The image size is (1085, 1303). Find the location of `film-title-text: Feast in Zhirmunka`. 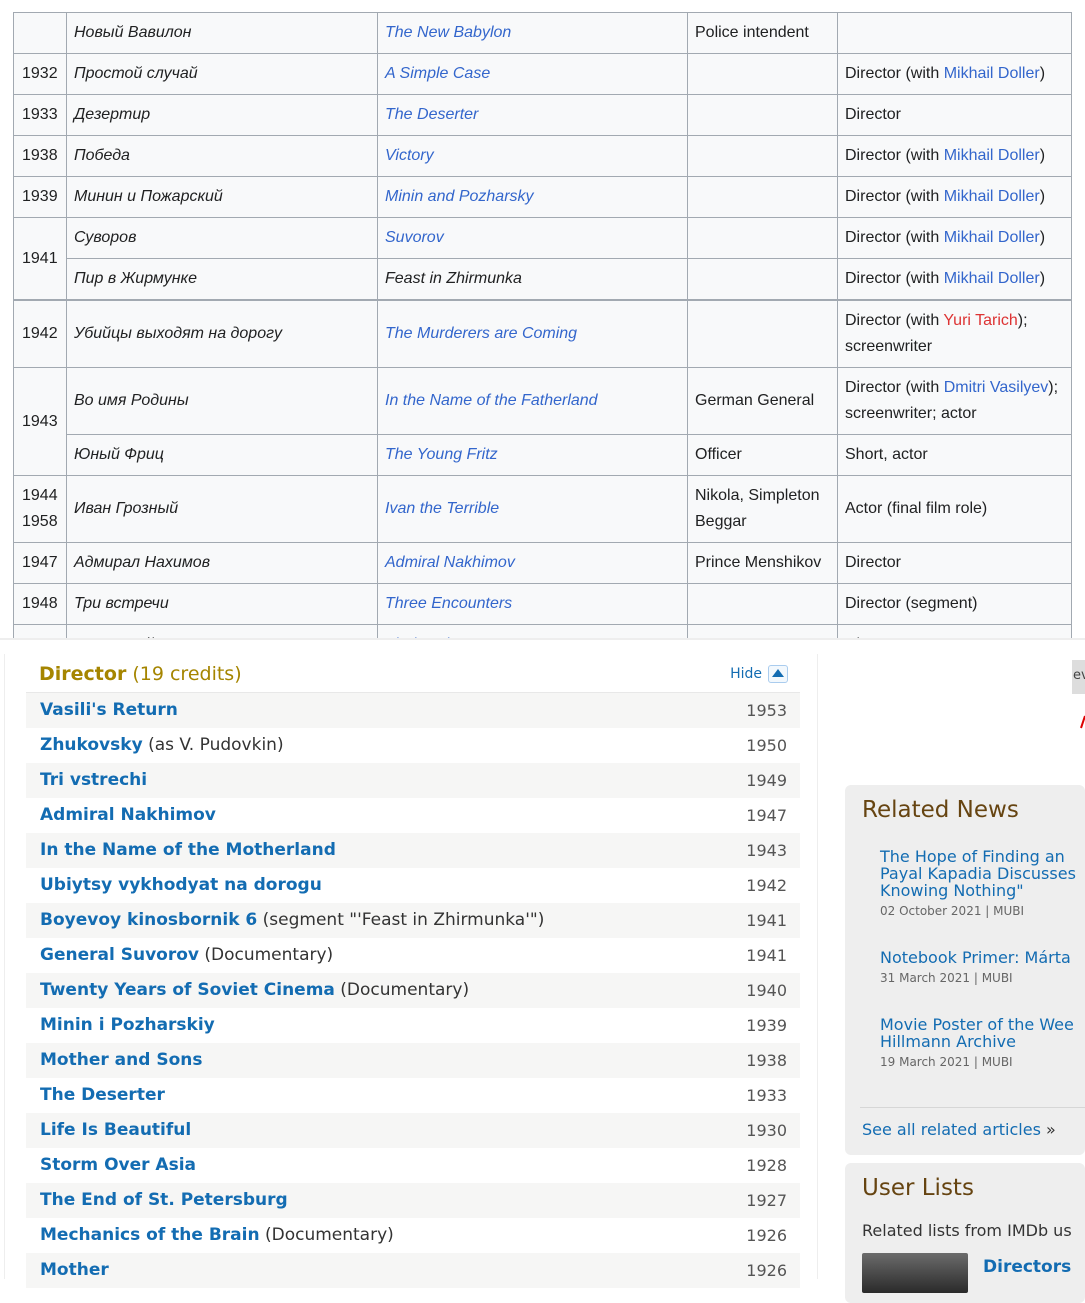

film-title-text: Feast in Zhirmunka is located at coordinates (453, 278).